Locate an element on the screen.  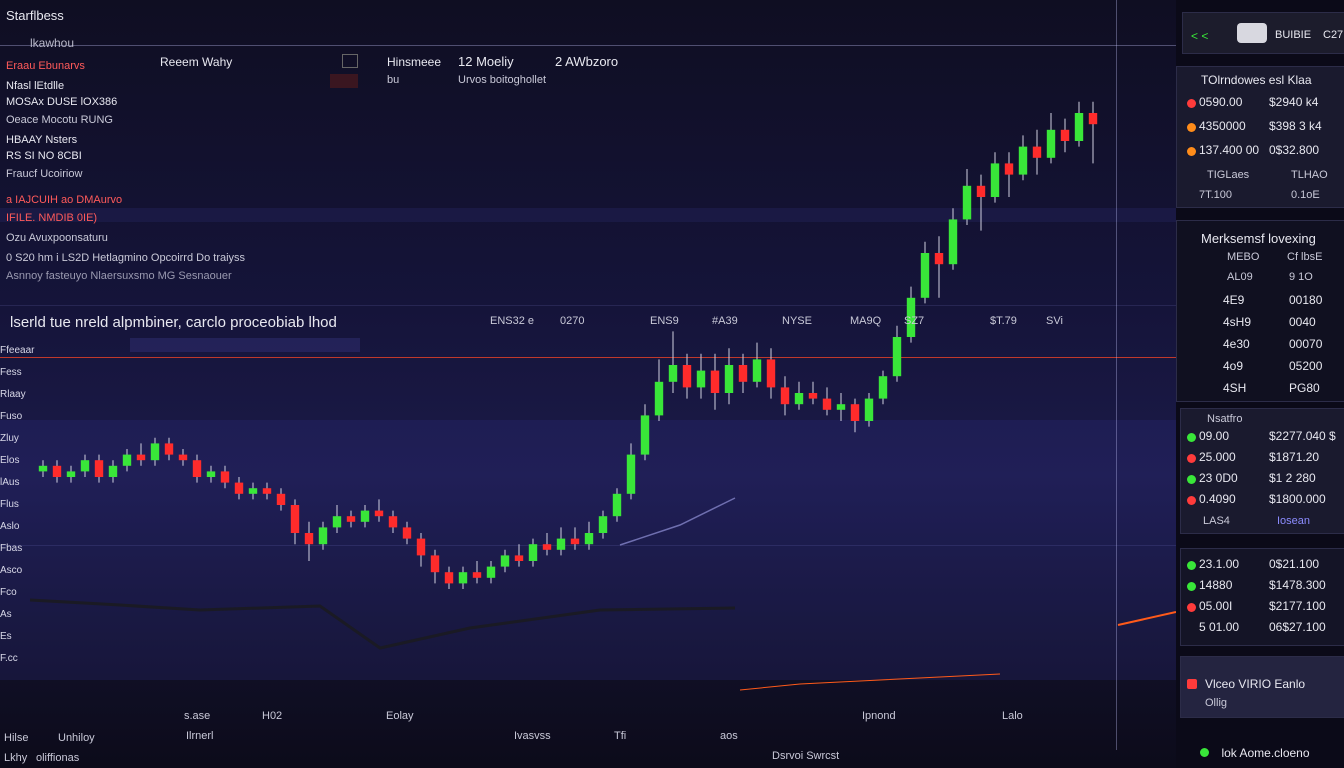
ticker-label: $T.79 is located at coordinates (1003, 321).